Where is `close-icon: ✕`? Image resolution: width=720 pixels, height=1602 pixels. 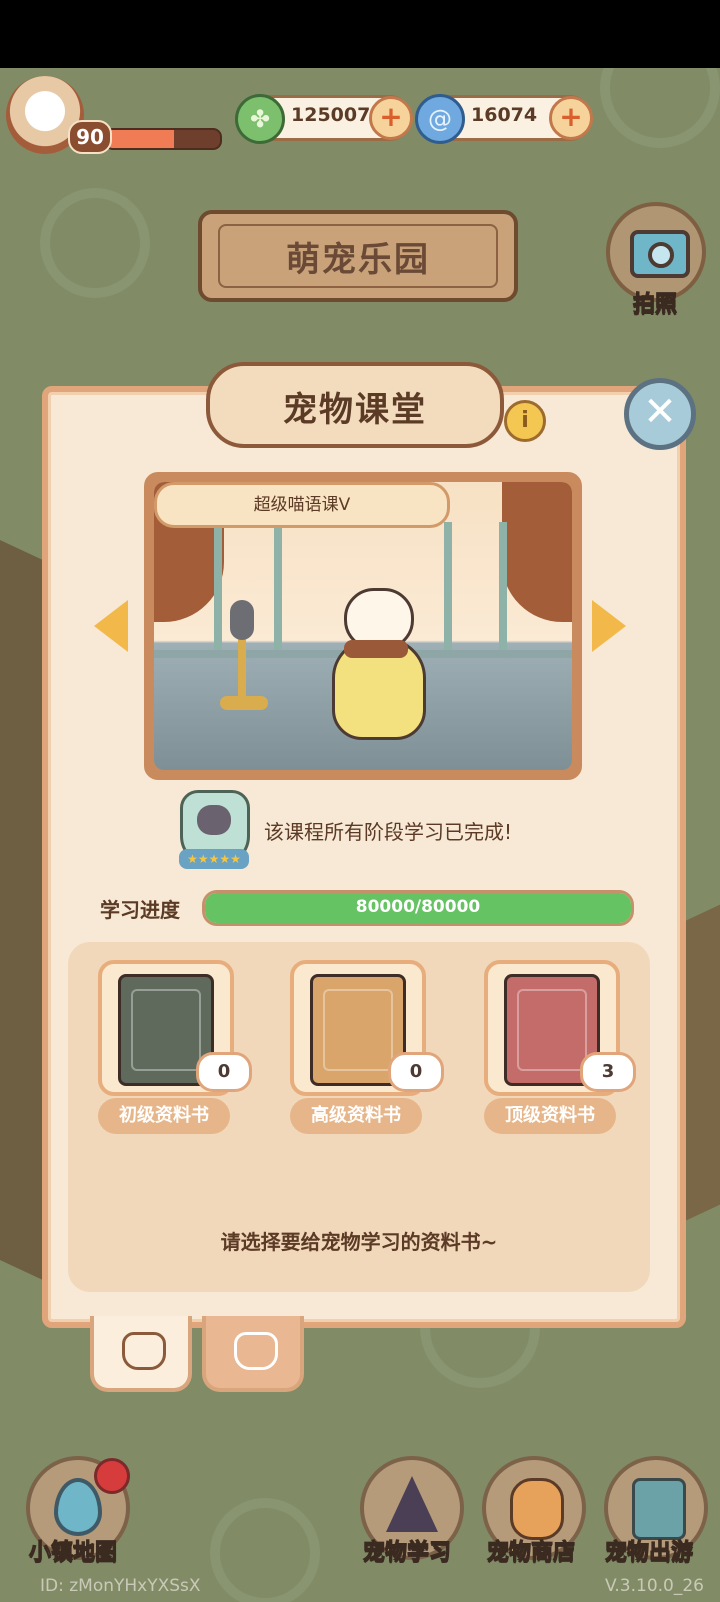
close-icon: ✕ is located at coordinates (660, 412).